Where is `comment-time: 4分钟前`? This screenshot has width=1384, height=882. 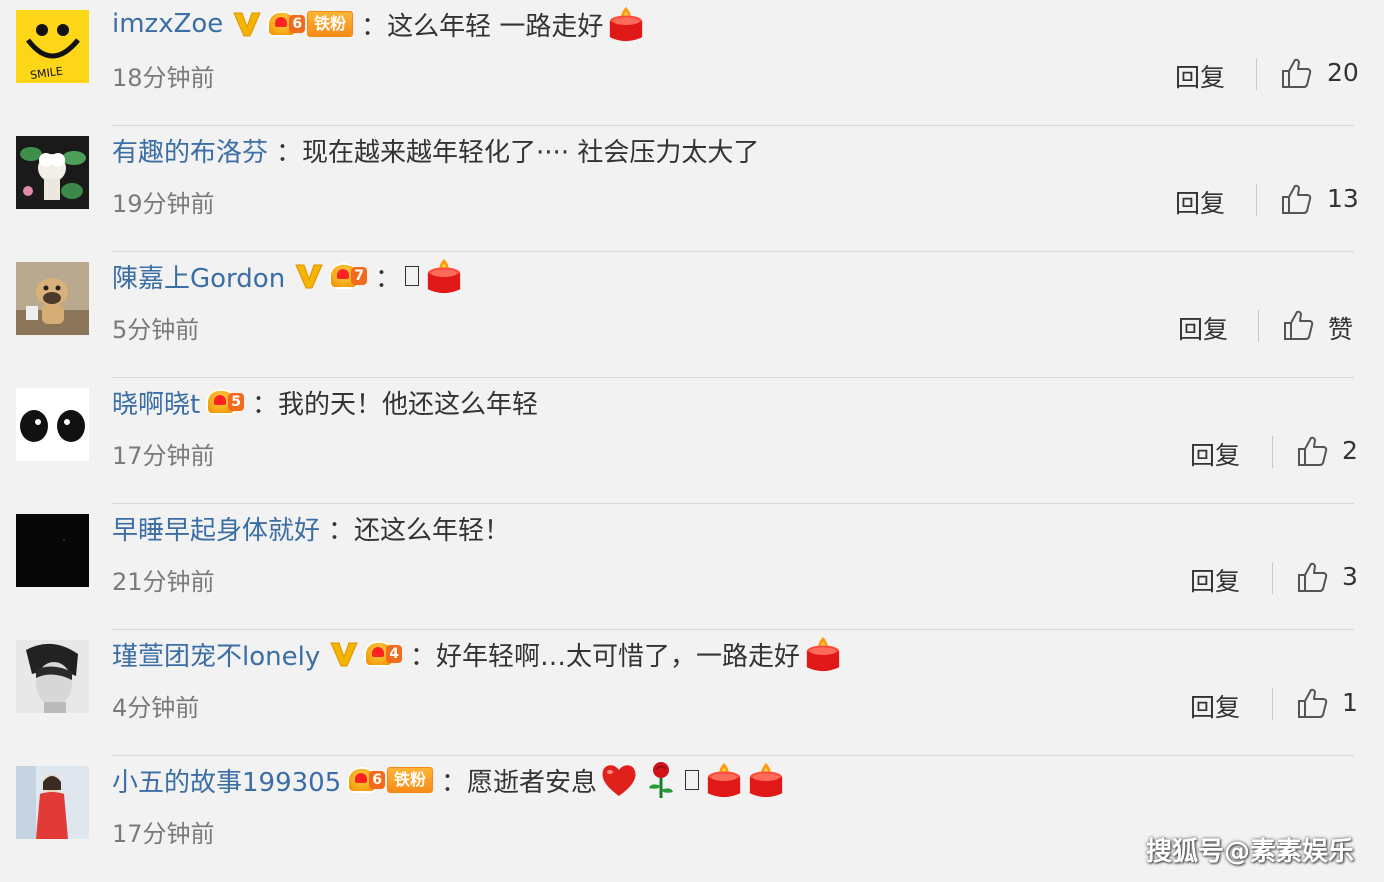
comment-time: 4分钟前 is located at coordinates (156, 708).